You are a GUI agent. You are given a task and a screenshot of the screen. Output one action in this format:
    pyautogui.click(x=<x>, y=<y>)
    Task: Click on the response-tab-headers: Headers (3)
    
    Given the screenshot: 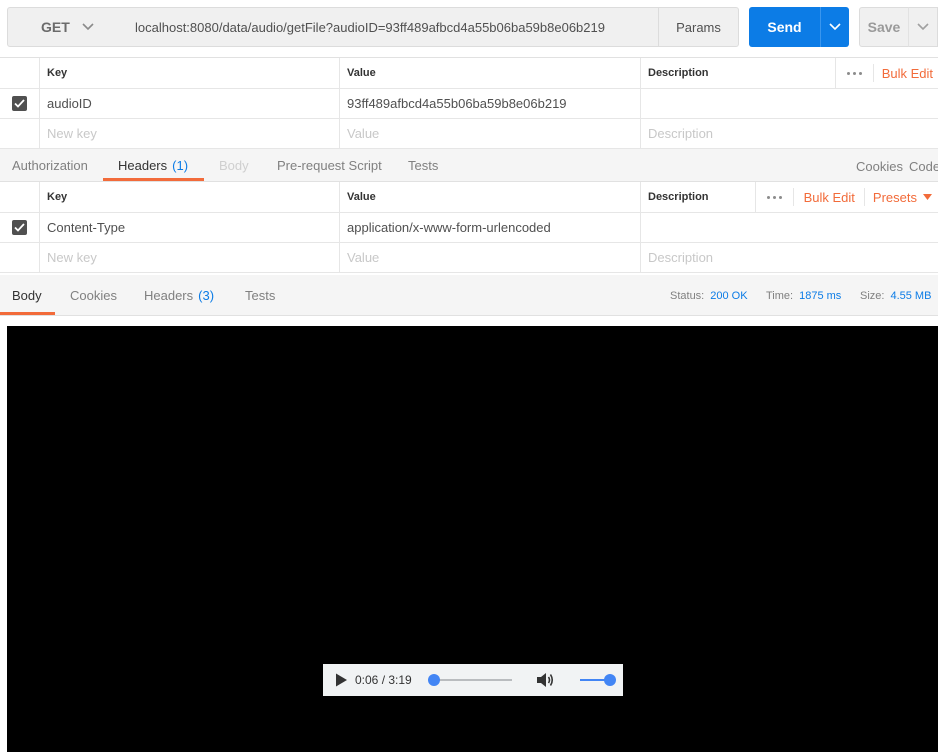 What is the action you would take?
    pyautogui.click(x=179, y=295)
    